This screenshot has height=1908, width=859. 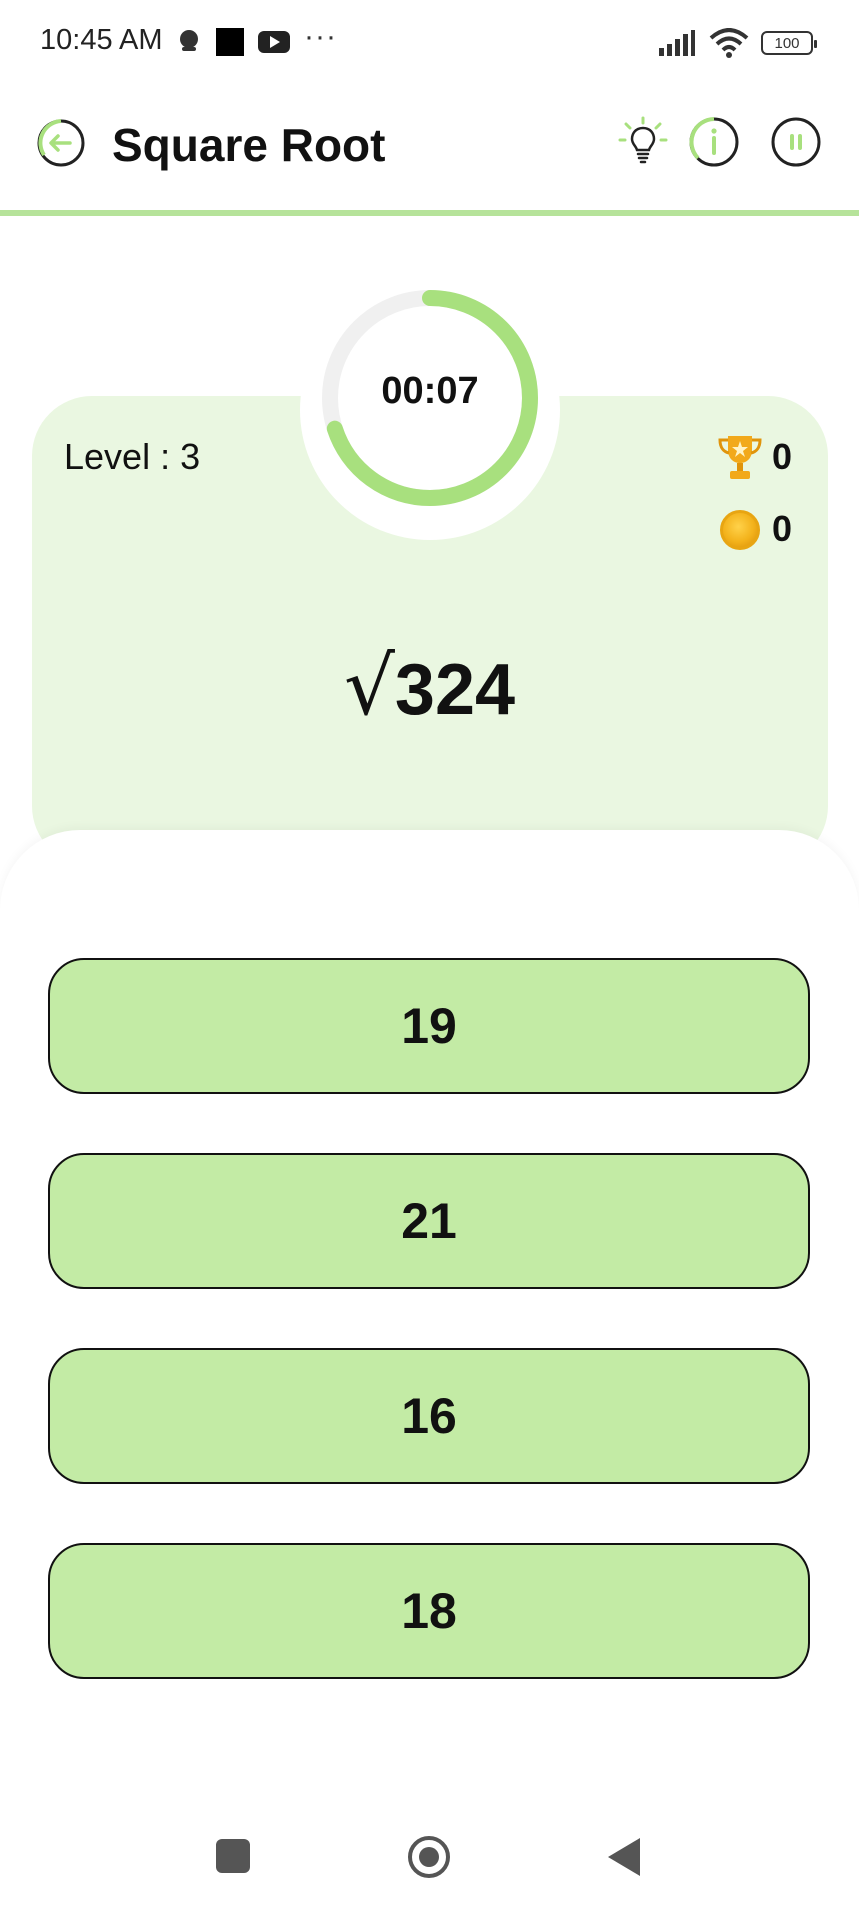 I want to click on trophy-count: 0, so click(x=782, y=456).